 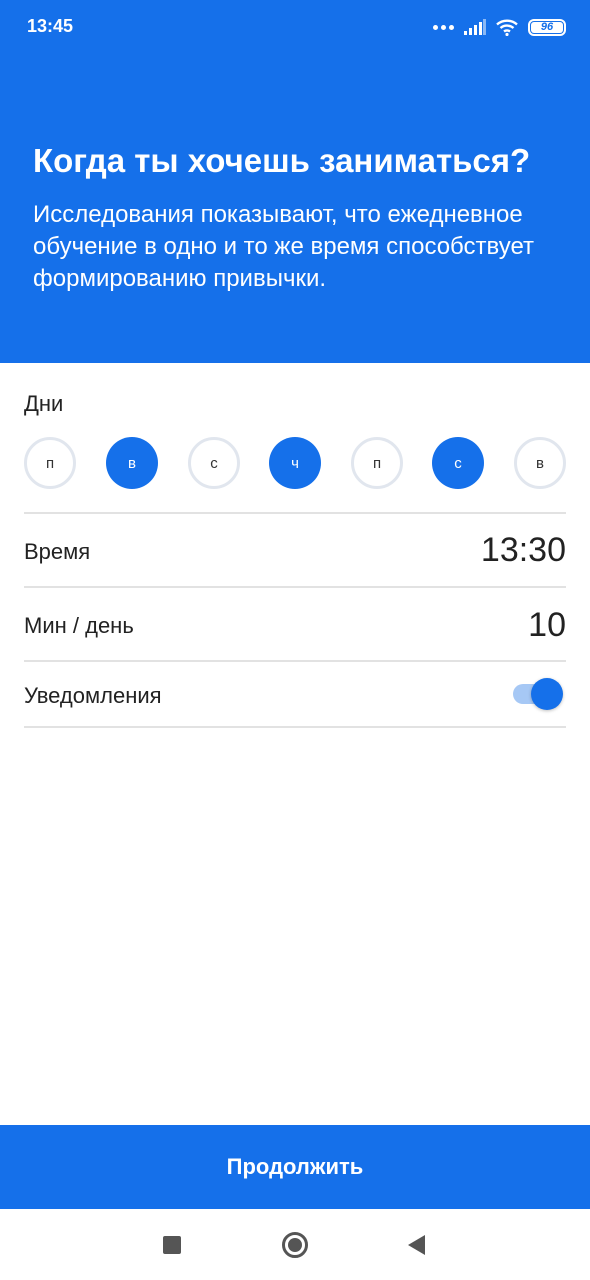 I want to click on back-icon, so click(x=416, y=1245).